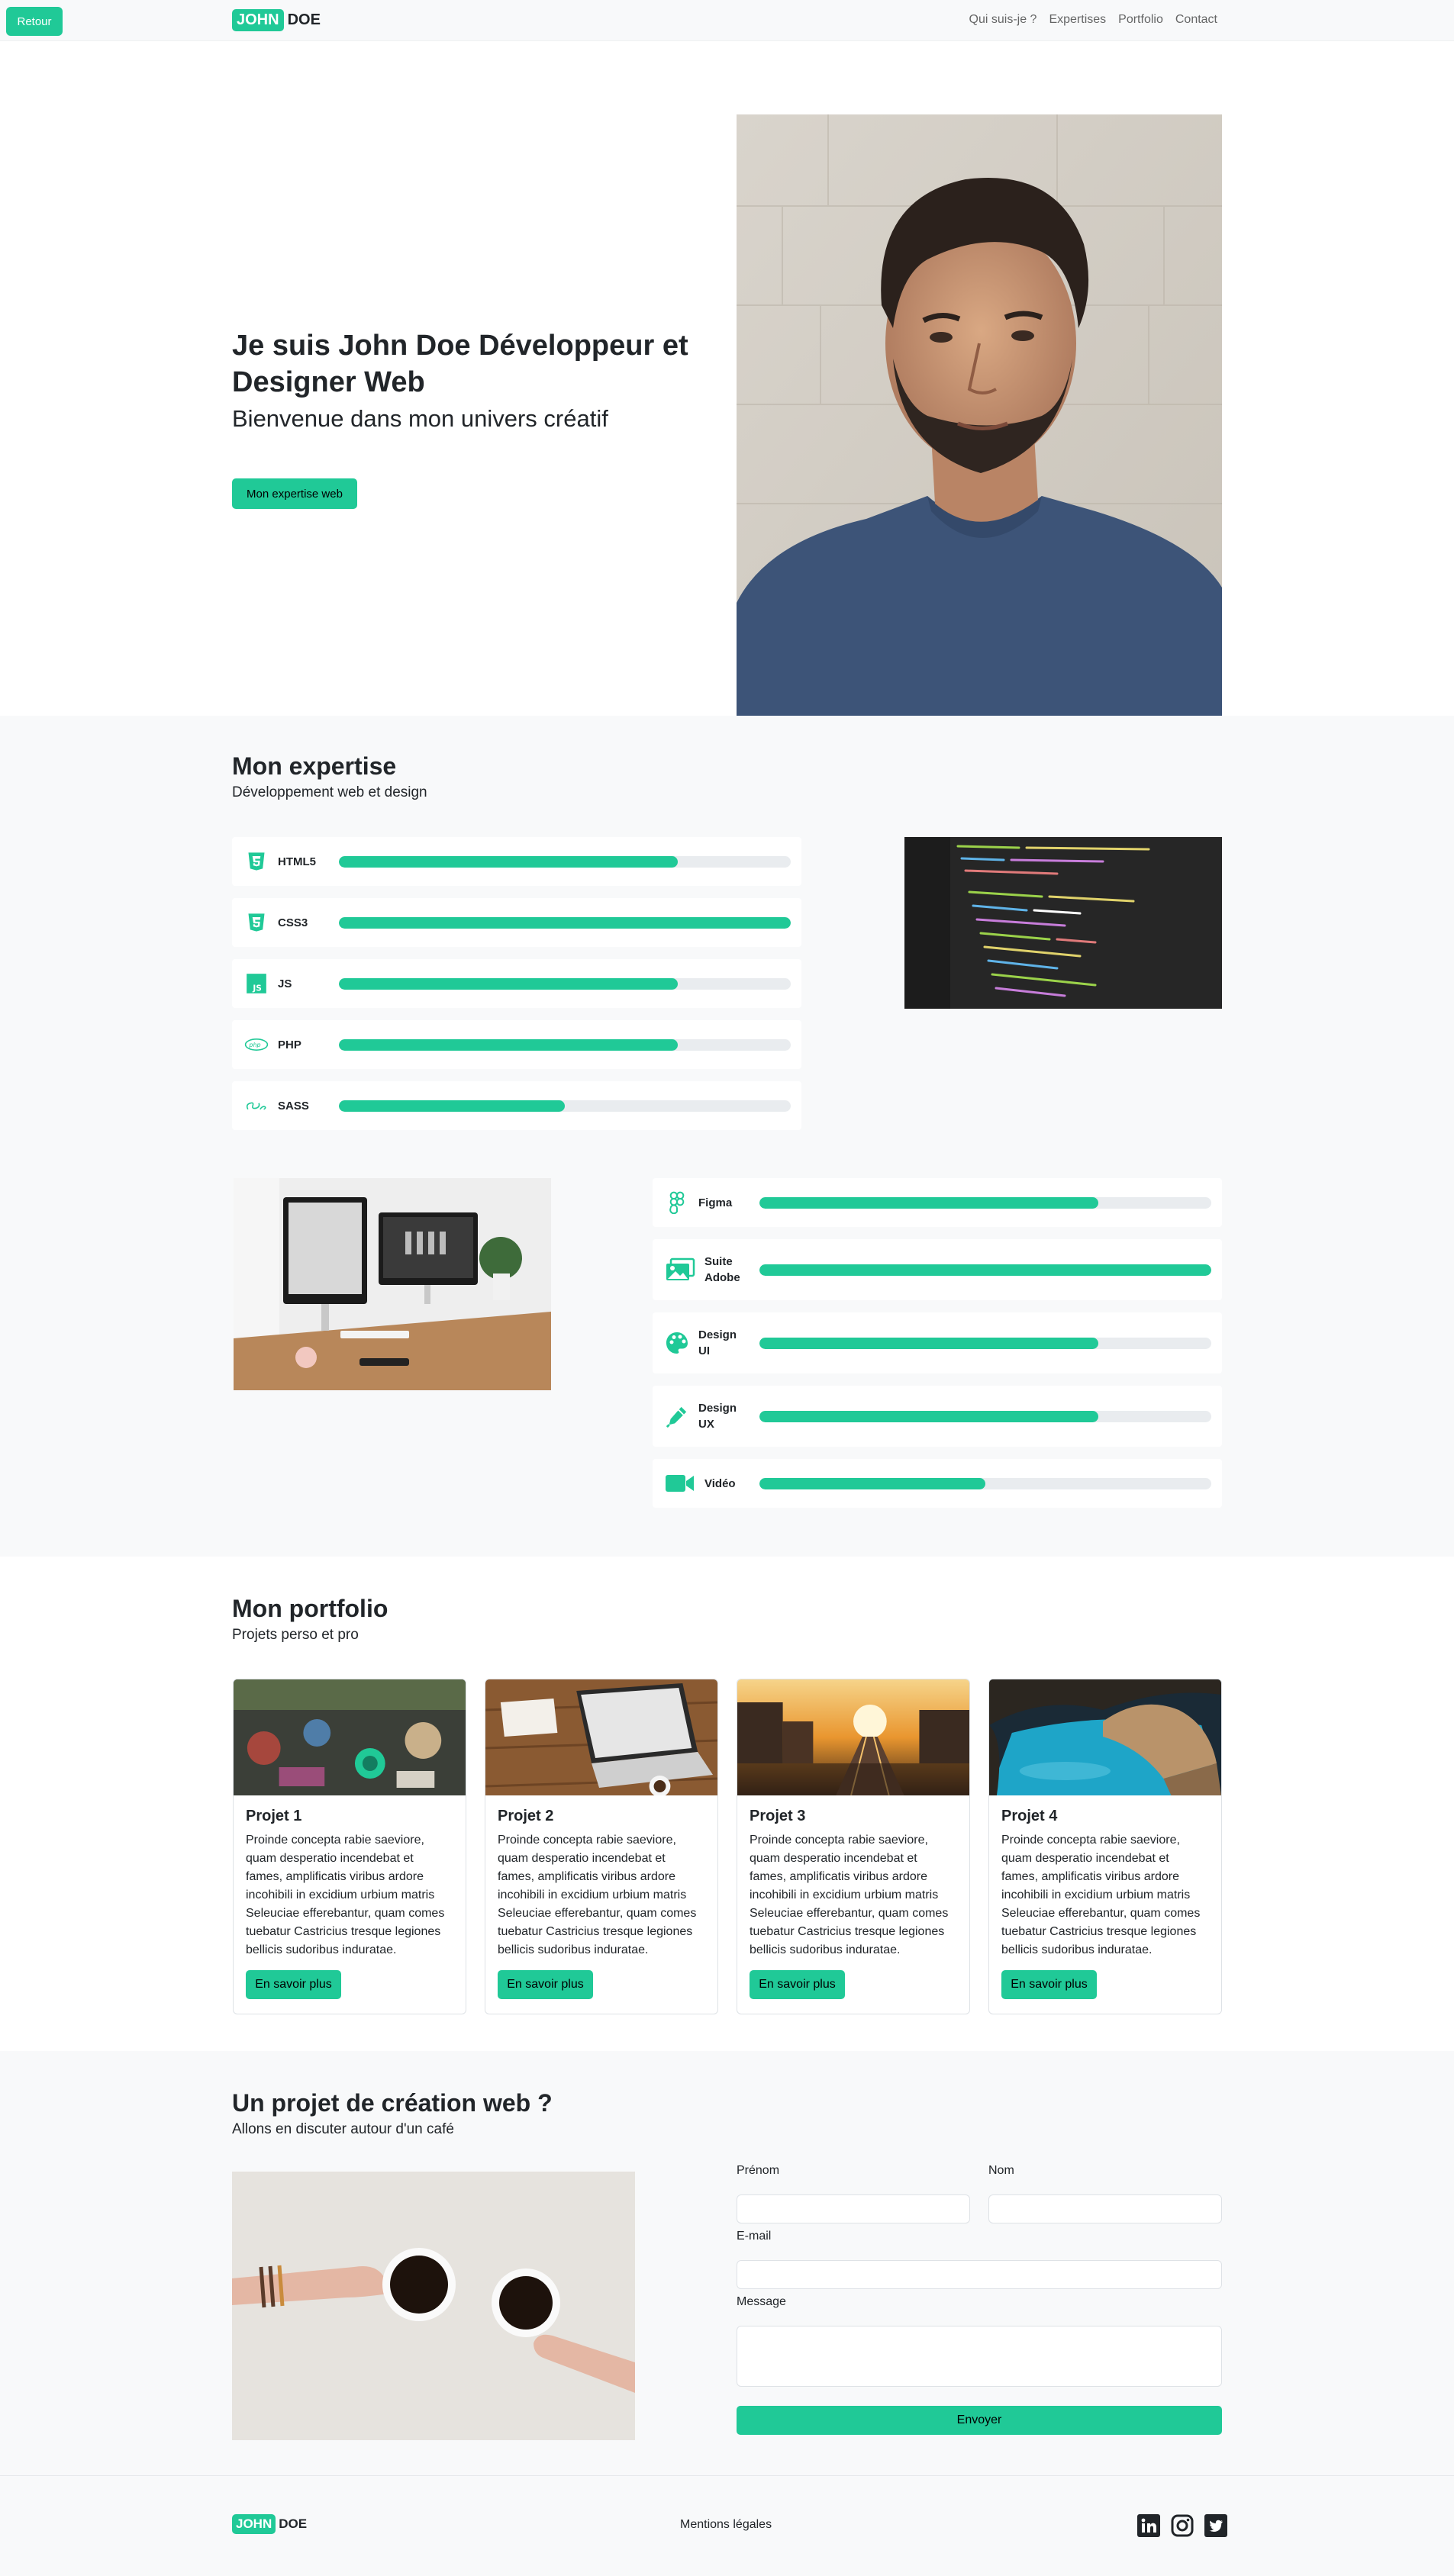 The image size is (1454, 2576). I want to click on firstname-input, so click(853, 2208).